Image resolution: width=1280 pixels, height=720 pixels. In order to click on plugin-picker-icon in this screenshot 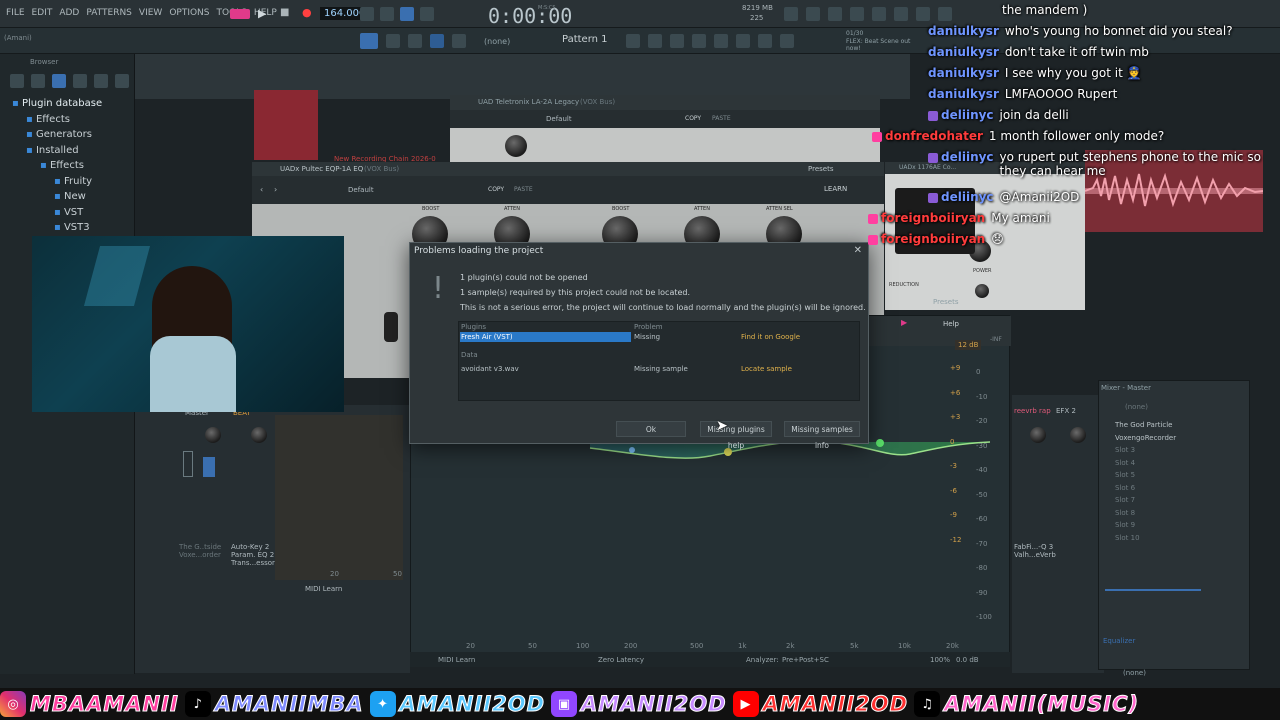, I will do `click(721, 41)`.